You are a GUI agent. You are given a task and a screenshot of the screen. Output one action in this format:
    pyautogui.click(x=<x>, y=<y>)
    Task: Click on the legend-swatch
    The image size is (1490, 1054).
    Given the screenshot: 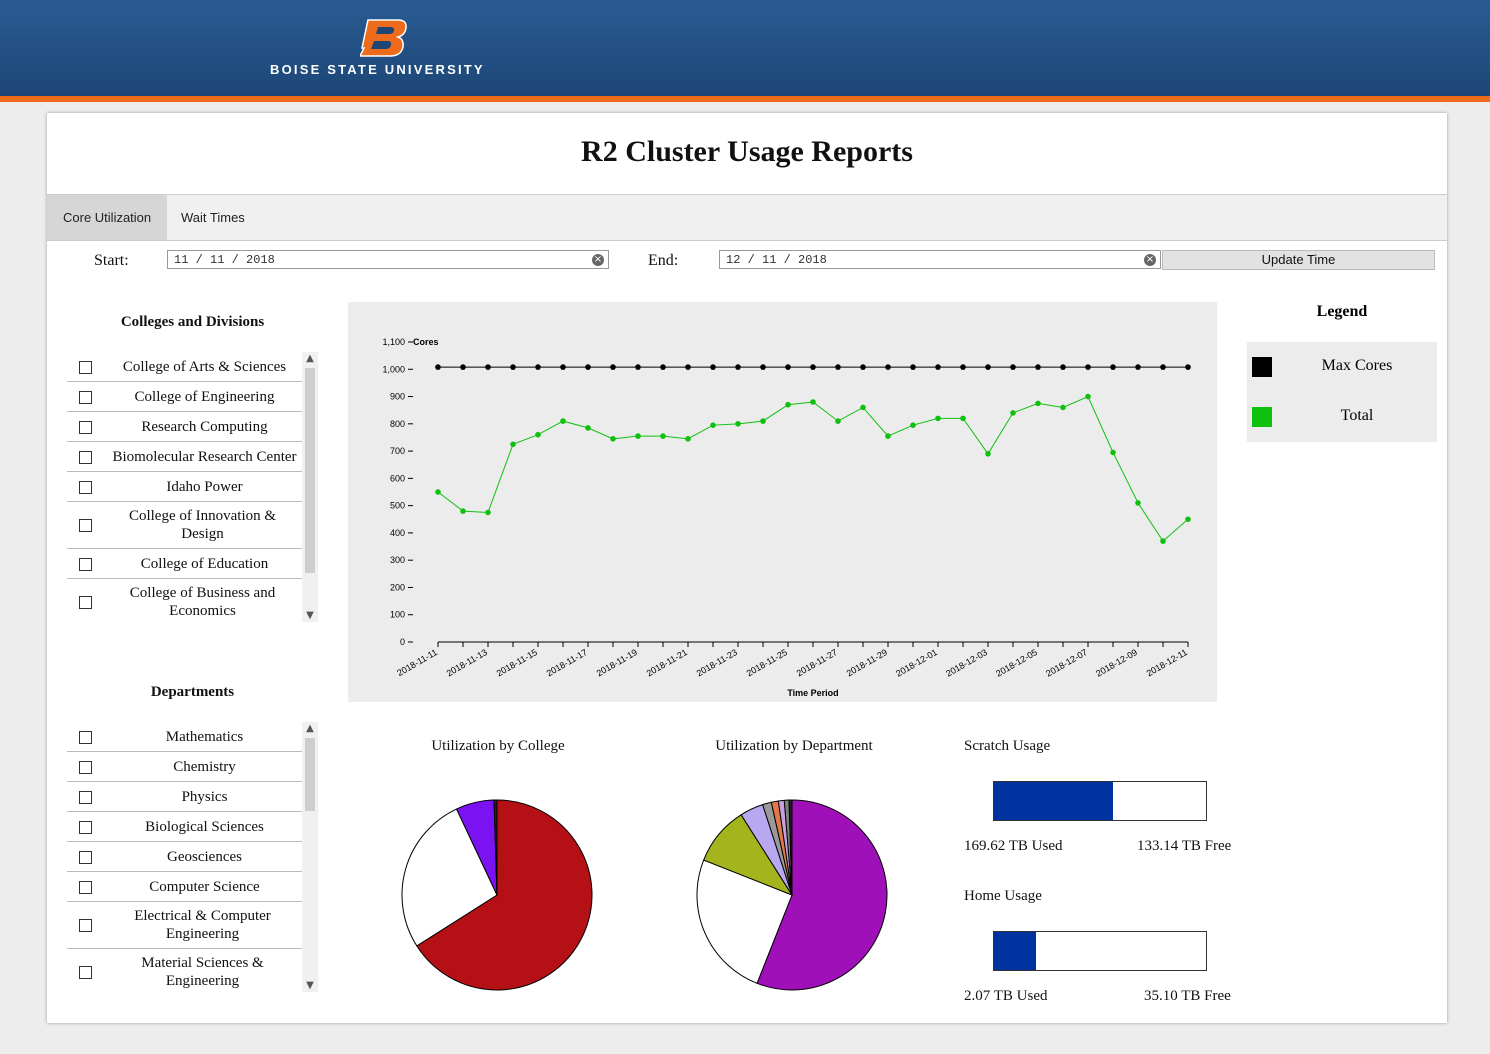 What is the action you would take?
    pyautogui.click(x=1262, y=367)
    